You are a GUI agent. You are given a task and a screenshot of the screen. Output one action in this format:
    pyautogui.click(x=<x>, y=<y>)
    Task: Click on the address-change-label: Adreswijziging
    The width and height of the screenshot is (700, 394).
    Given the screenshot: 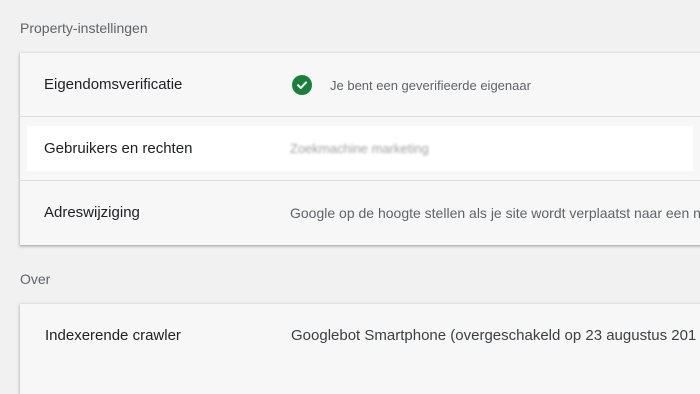 What is the action you would take?
    pyautogui.click(x=92, y=212)
    